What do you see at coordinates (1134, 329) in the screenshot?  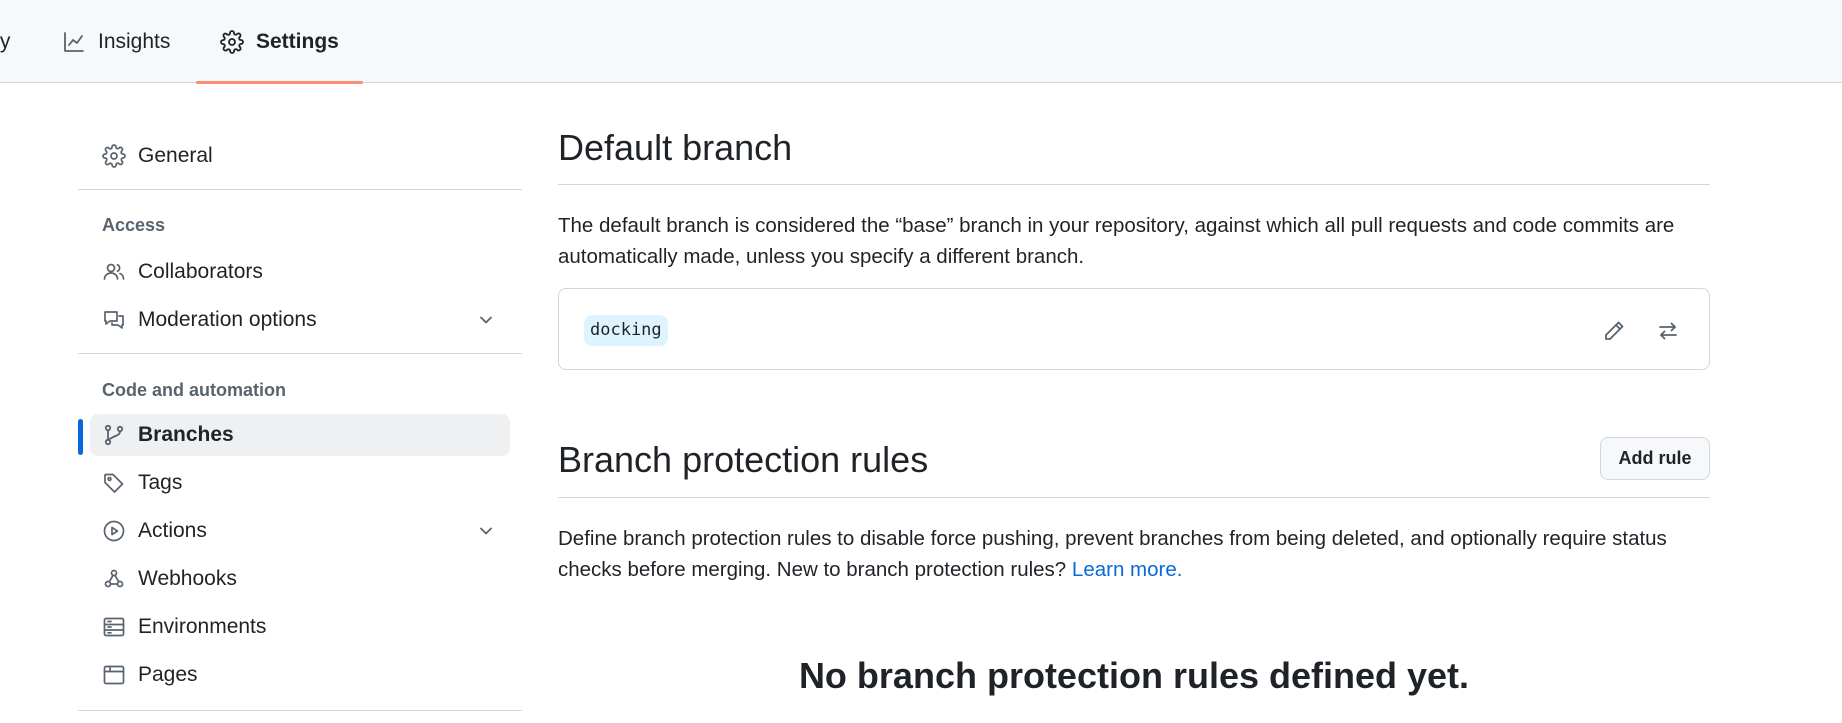 I see `default-branch-box: docking` at bounding box center [1134, 329].